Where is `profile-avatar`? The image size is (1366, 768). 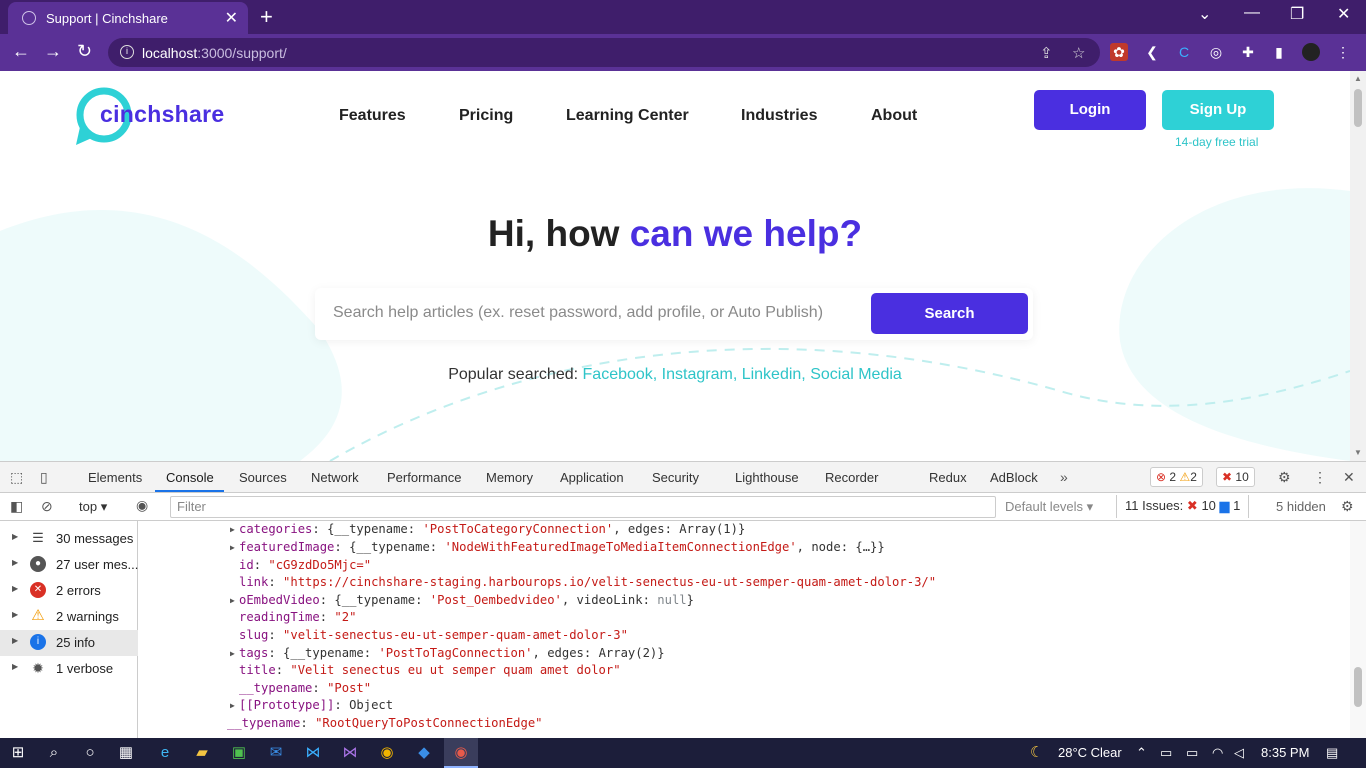
profile-avatar is located at coordinates (1311, 52).